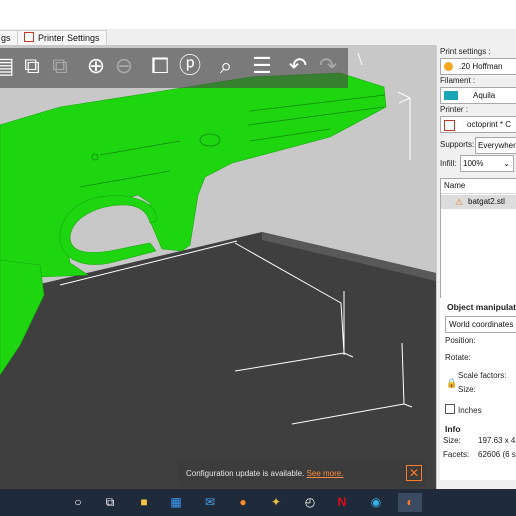 The width and height of the screenshot is (516, 516). I want to click on info-facets-value: 62606 (6 she, so click(497, 454).